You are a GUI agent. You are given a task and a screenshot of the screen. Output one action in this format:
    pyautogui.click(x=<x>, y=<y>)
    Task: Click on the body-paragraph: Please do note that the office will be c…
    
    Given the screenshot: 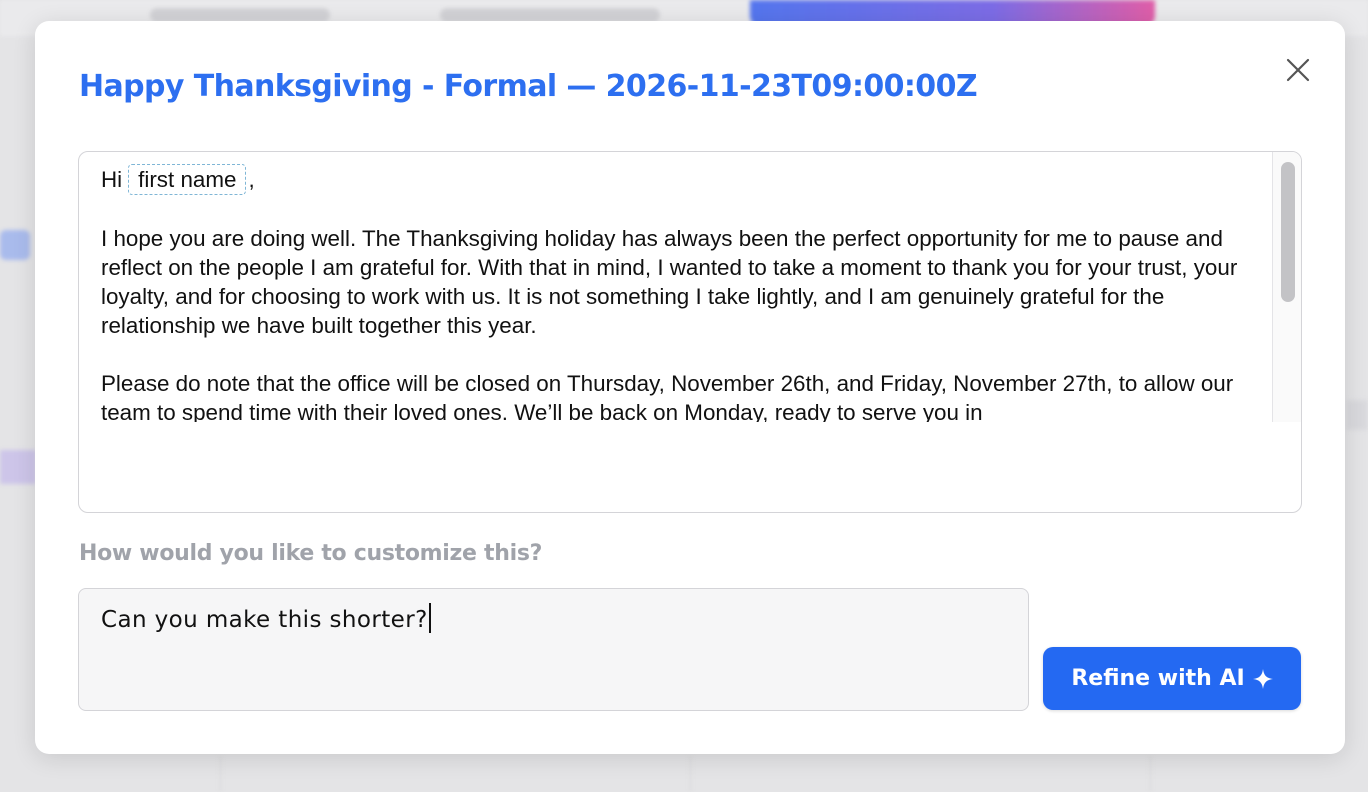 What is the action you would take?
    pyautogui.click(x=667, y=396)
    